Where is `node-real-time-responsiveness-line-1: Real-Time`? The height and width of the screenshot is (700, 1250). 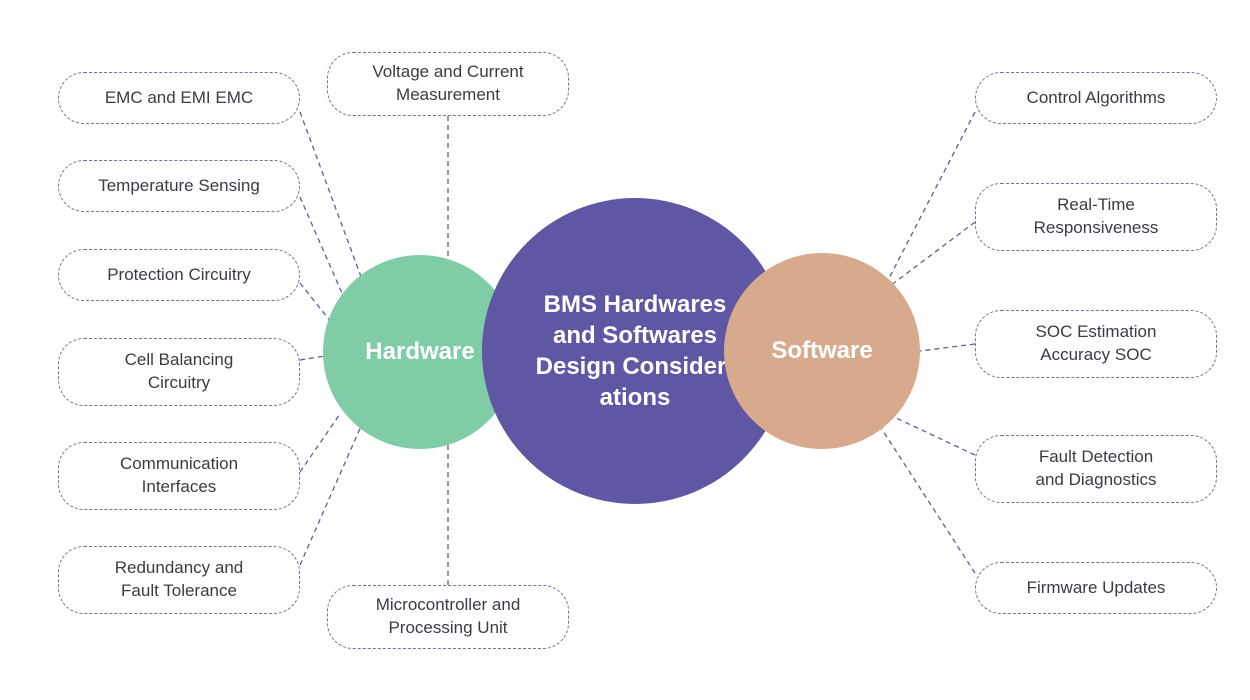
node-real-time-responsiveness-line-1: Real-Time is located at coordinates (1096, 205).